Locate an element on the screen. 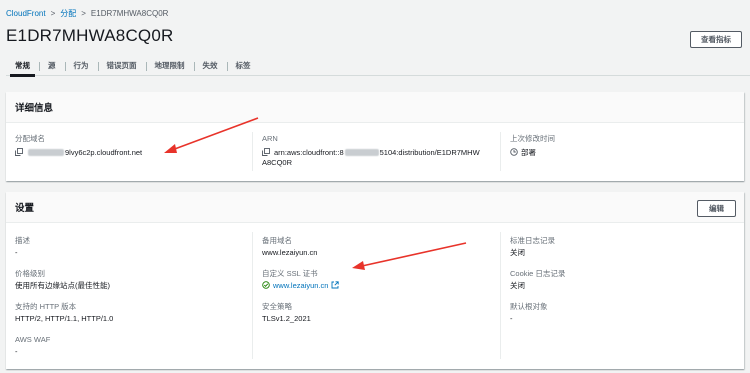  tab-error-pages: 错误页面 is located at coordinates (121, 66).